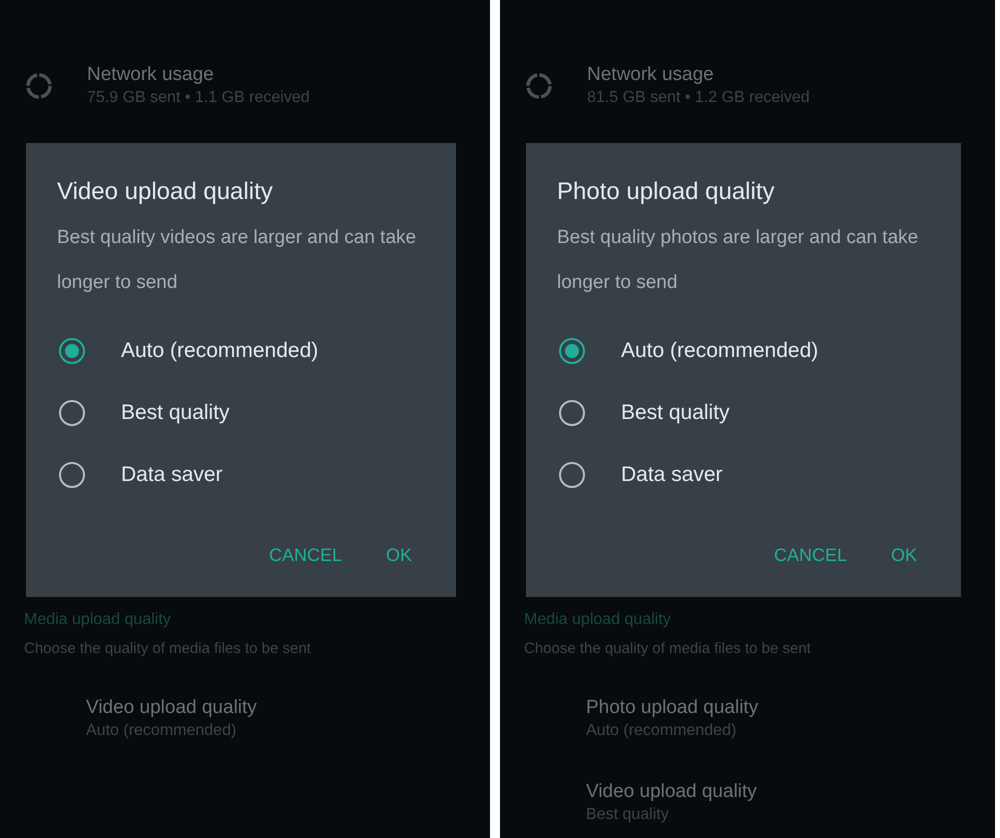 This screenshot has width=1000, height=838. What do you see at coordinates (165, 192) in the screenshot?
I see `dialog-title: Video upload quality` at bounding box center [165, 192].